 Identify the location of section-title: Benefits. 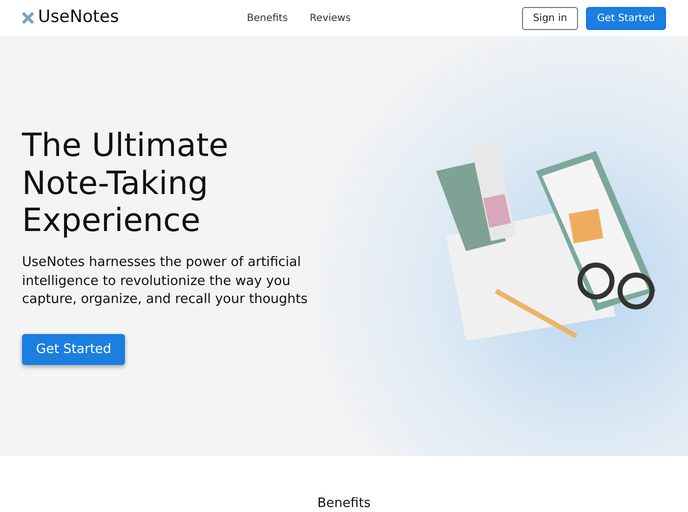
(344, 504).